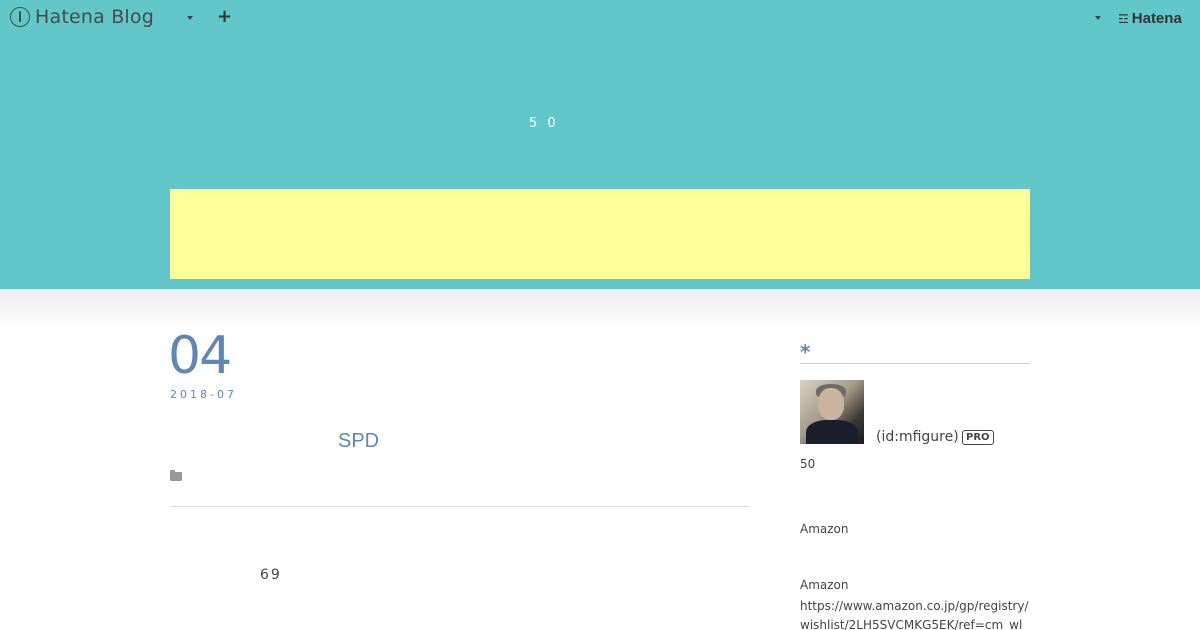  I want to click on entry-body-text: 69, so click(271, 575).